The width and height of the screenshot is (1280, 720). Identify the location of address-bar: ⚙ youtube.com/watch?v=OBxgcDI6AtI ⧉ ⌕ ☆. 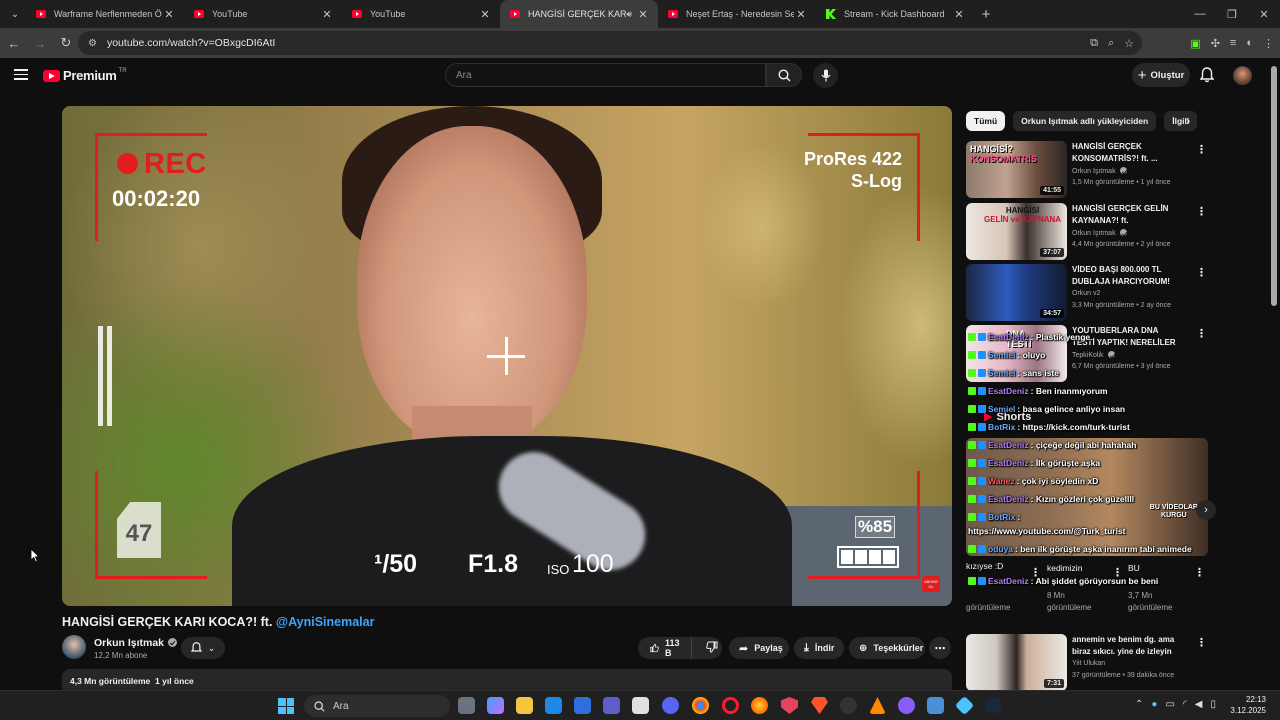
(610, 43).